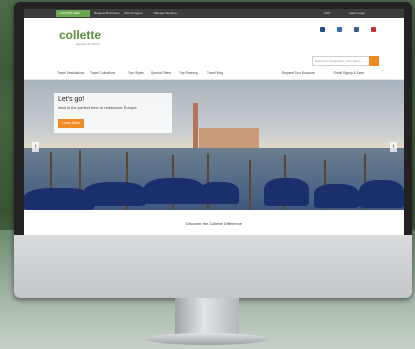 This screenshot has height=349, width=415. I want to click on pinterest-icon, so click(356, 29).